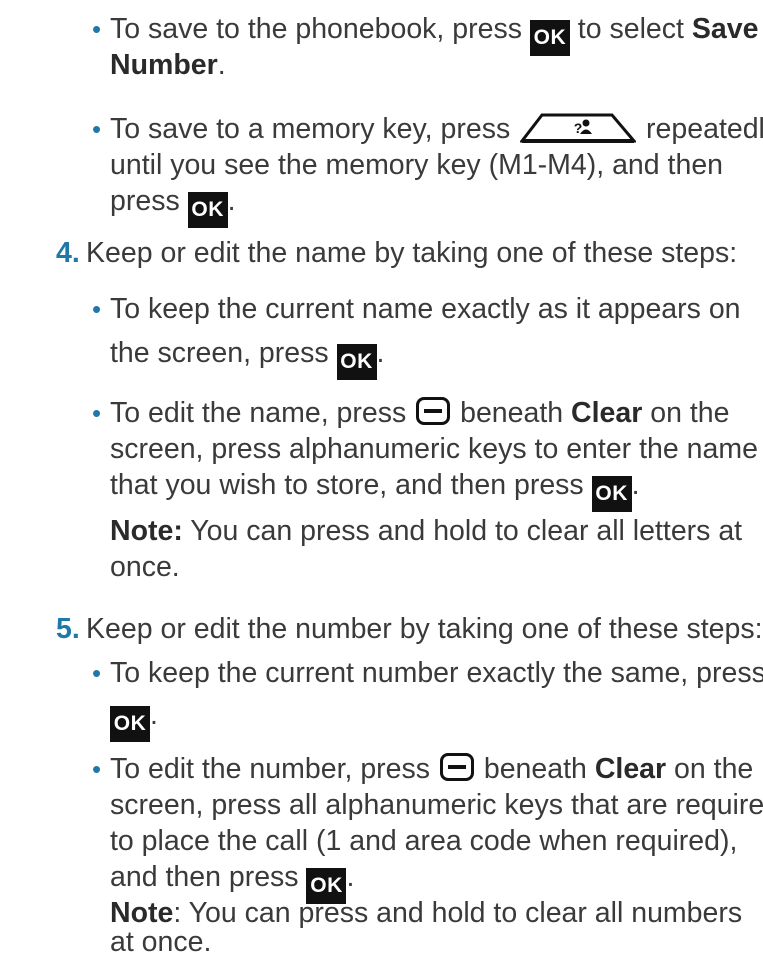 This screenshot has height=959, width=763. What do you see at coordinates (578, 128) in the screenshot?
I see `memory-key-icon: ?` at bounding box center [578, 128].